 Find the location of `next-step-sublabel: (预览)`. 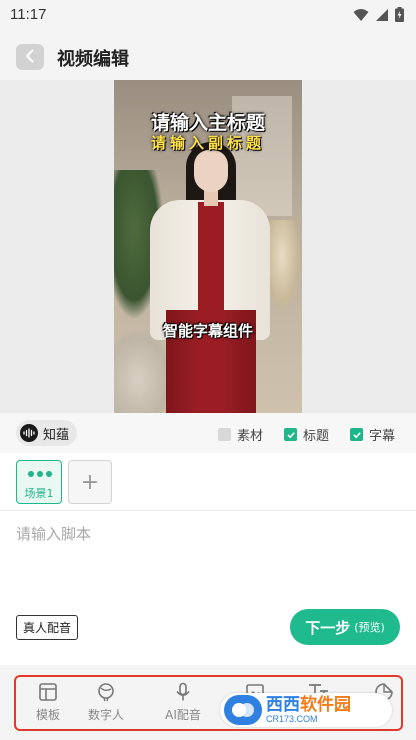

next-step-sublabel: (预览) is located at coordinates (369, 627).